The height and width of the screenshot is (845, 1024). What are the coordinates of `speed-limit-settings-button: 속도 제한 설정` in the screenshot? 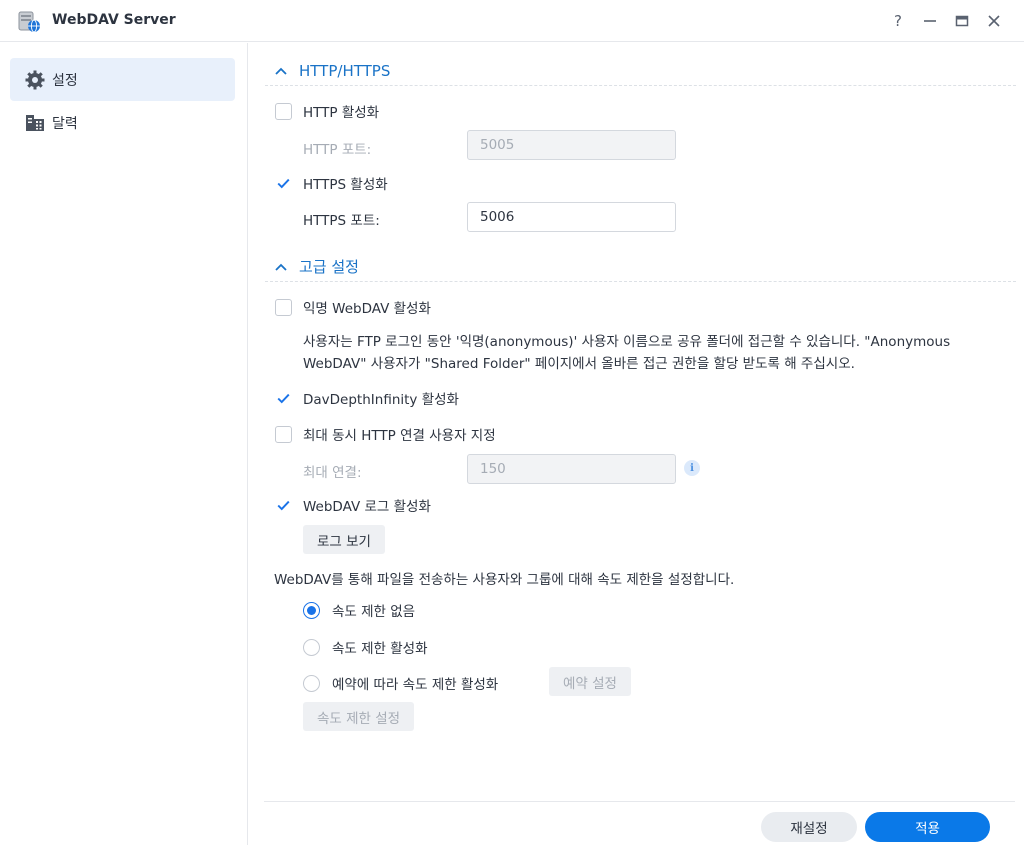 It's located at (359, 716).